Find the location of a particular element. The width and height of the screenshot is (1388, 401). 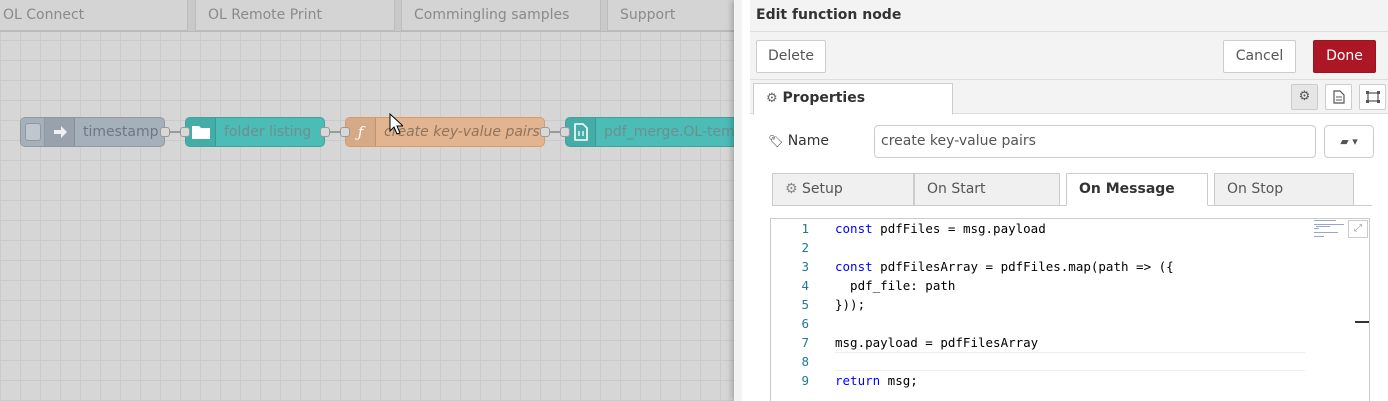

function-sub-tabs: ⚙ Setup On Start On Message On Stop is located at coordinates (1072, 189).